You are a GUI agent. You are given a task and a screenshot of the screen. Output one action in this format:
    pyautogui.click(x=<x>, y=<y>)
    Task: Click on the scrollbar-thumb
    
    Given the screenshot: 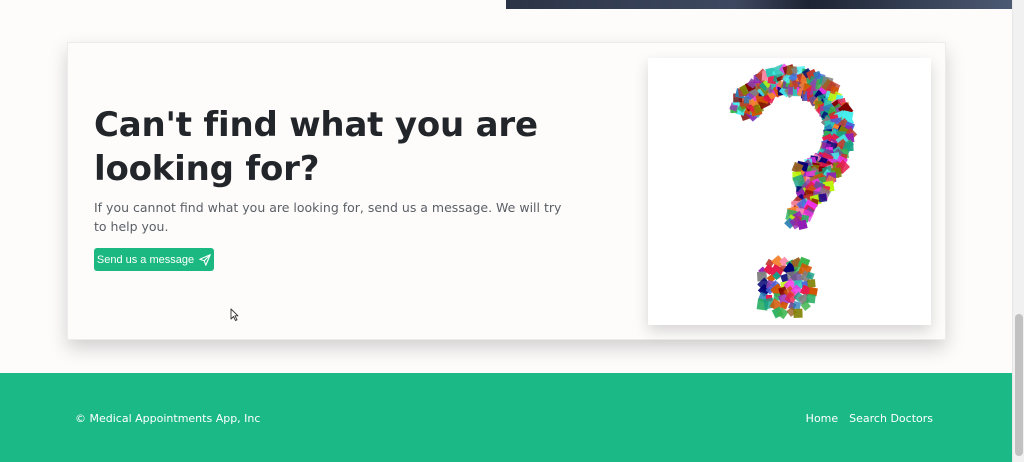 What is the action you would take?
    pyautogui.click(x=1019, y=385)
    